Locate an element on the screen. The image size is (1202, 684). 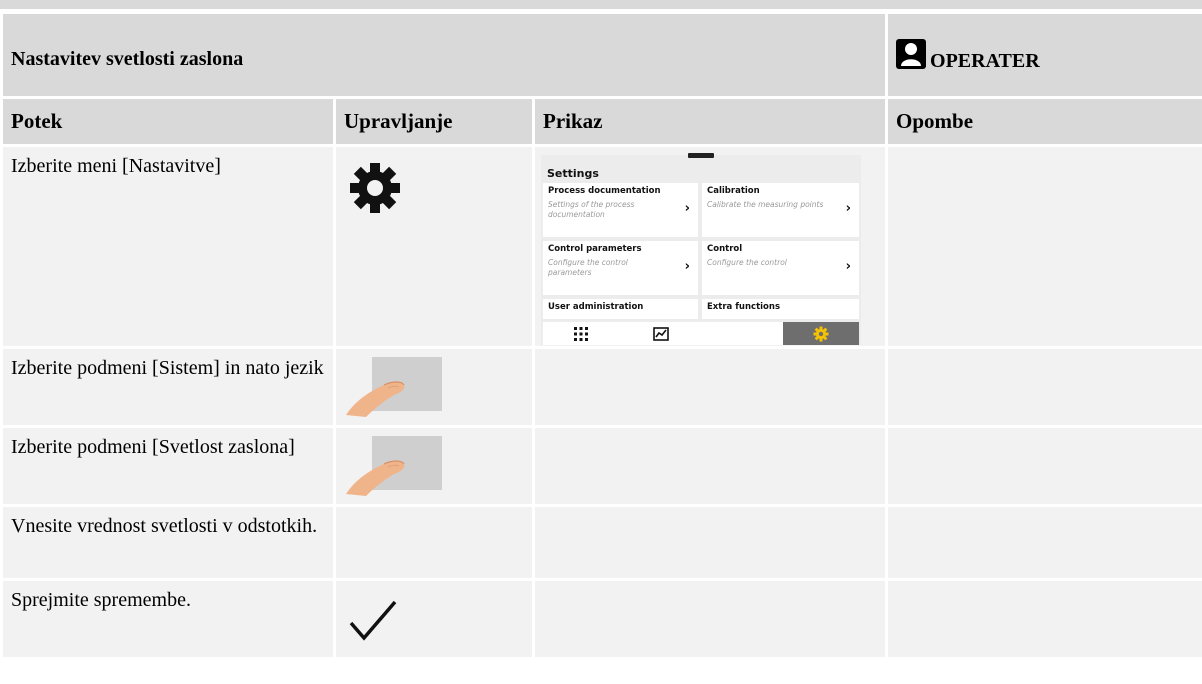
gear-icon is located at coordinates (375, 188).